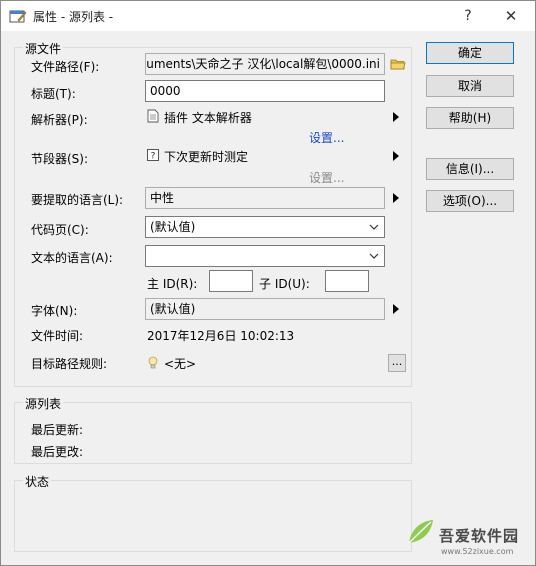 Image resolution: width=536 pixels, height=566 pixels. Describe the element at coordinates (396, 198) in the screenshot. I see `extract-language-arrow` at that location.